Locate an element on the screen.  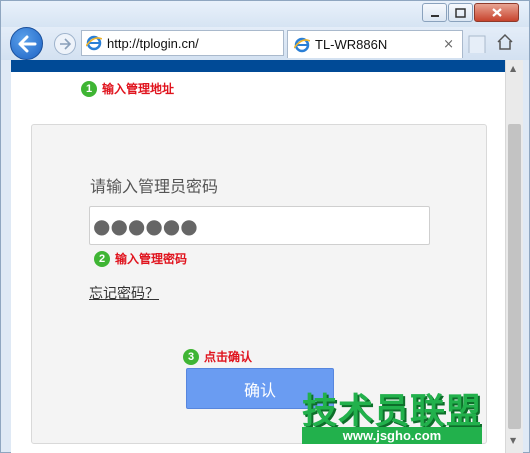
annotation-step1: 1 输入管理地址 is located at coordinates (127, 88).